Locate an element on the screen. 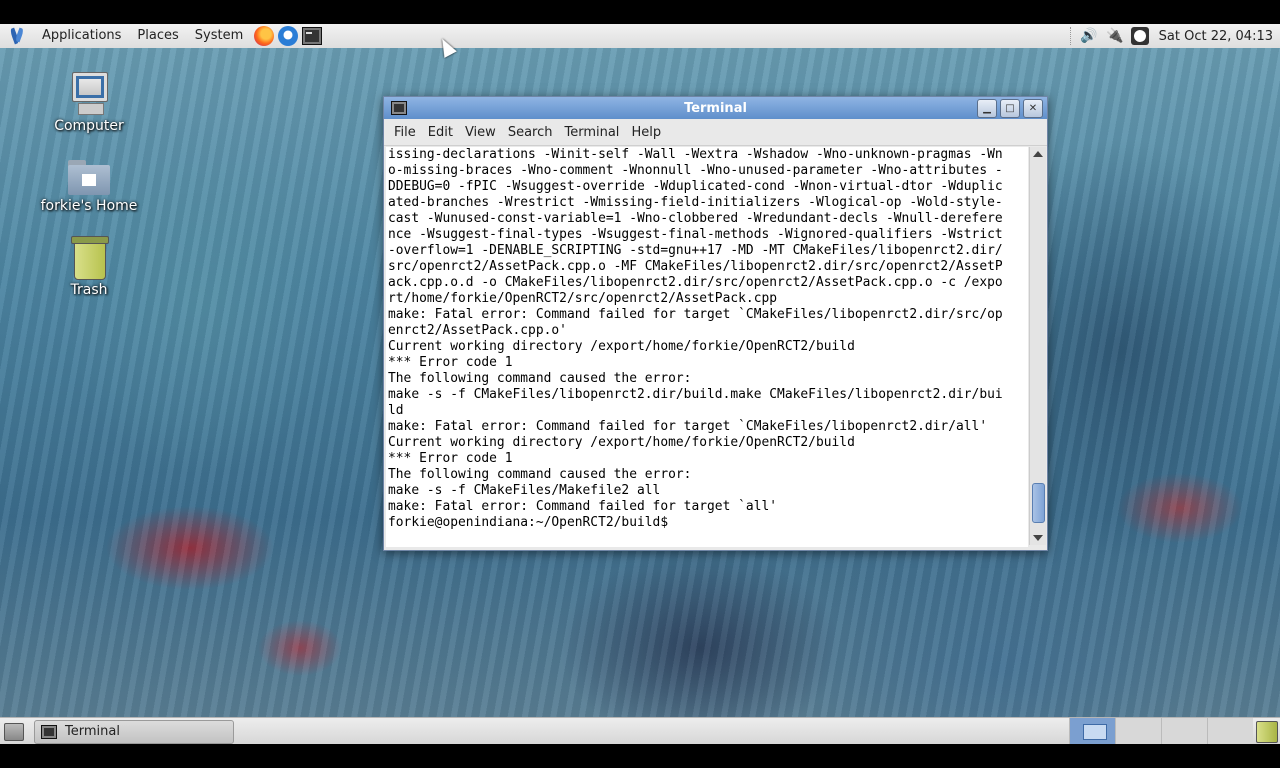 This screenshot has height=768, width=1280. scrollbar-thumb is located at coordinates (1038, 503).